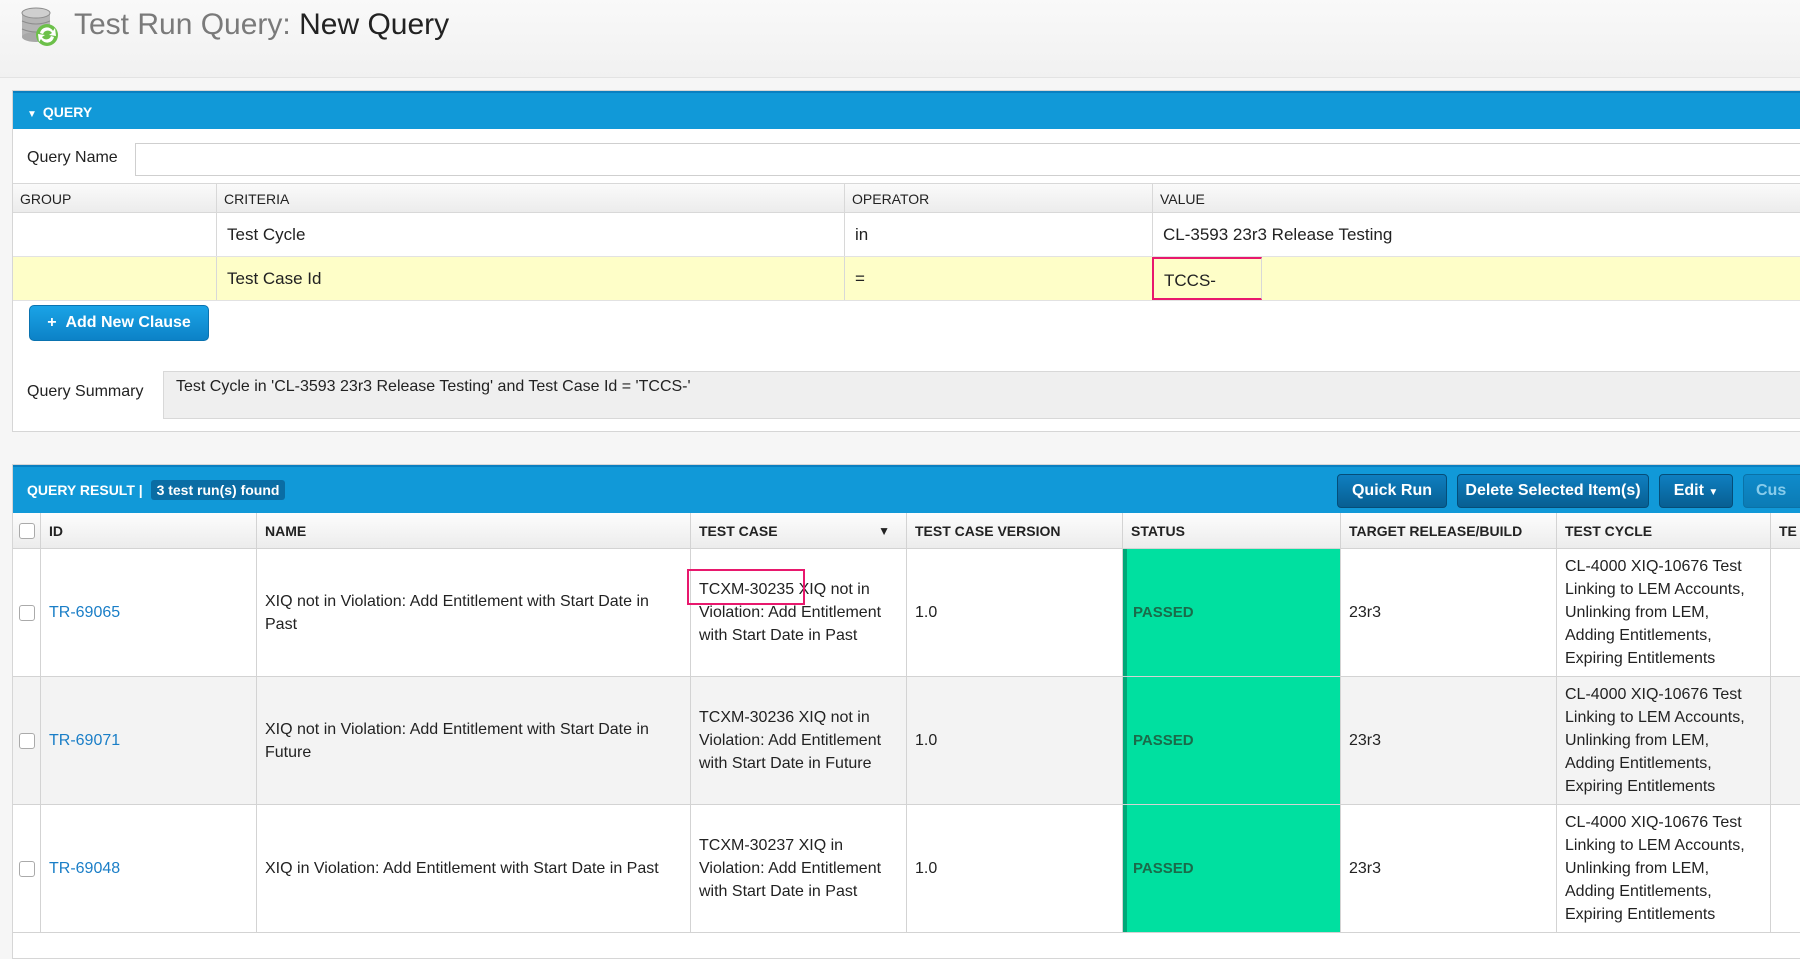 The height and width of the screenshot is (959, 1800). I want to click on page-title: Test Run Query: New Query, so click(261, 25).